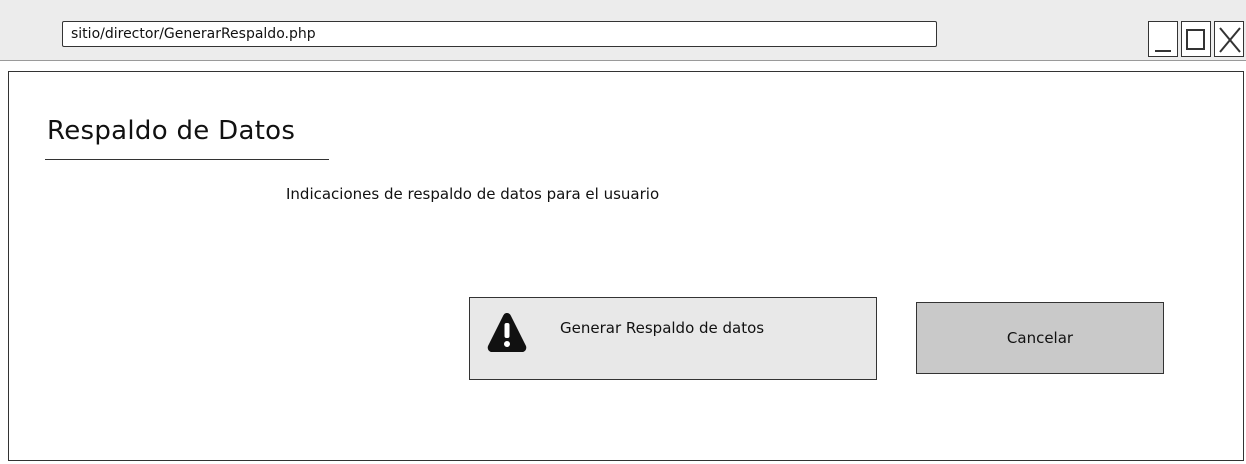 The height and width of the screenshot is (464, 1246). I want to click on close-icon, so click(1230, 40).